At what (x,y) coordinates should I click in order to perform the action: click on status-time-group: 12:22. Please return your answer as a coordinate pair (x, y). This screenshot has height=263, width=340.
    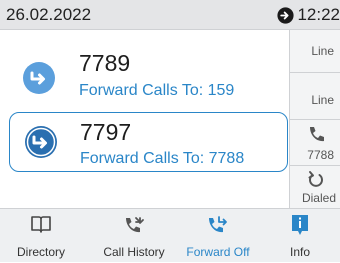
    Looking at the image, I should click on (308, 15).